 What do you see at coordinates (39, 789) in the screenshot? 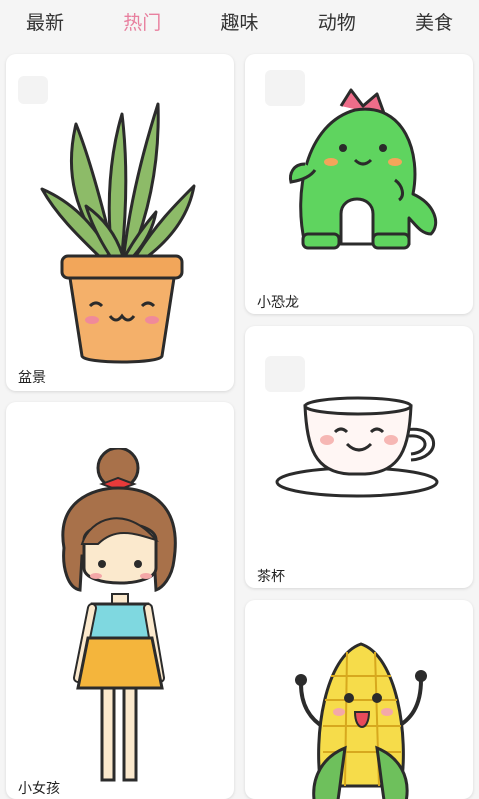
I see `card-title: 小女孩` at bounding box center [39, 789].